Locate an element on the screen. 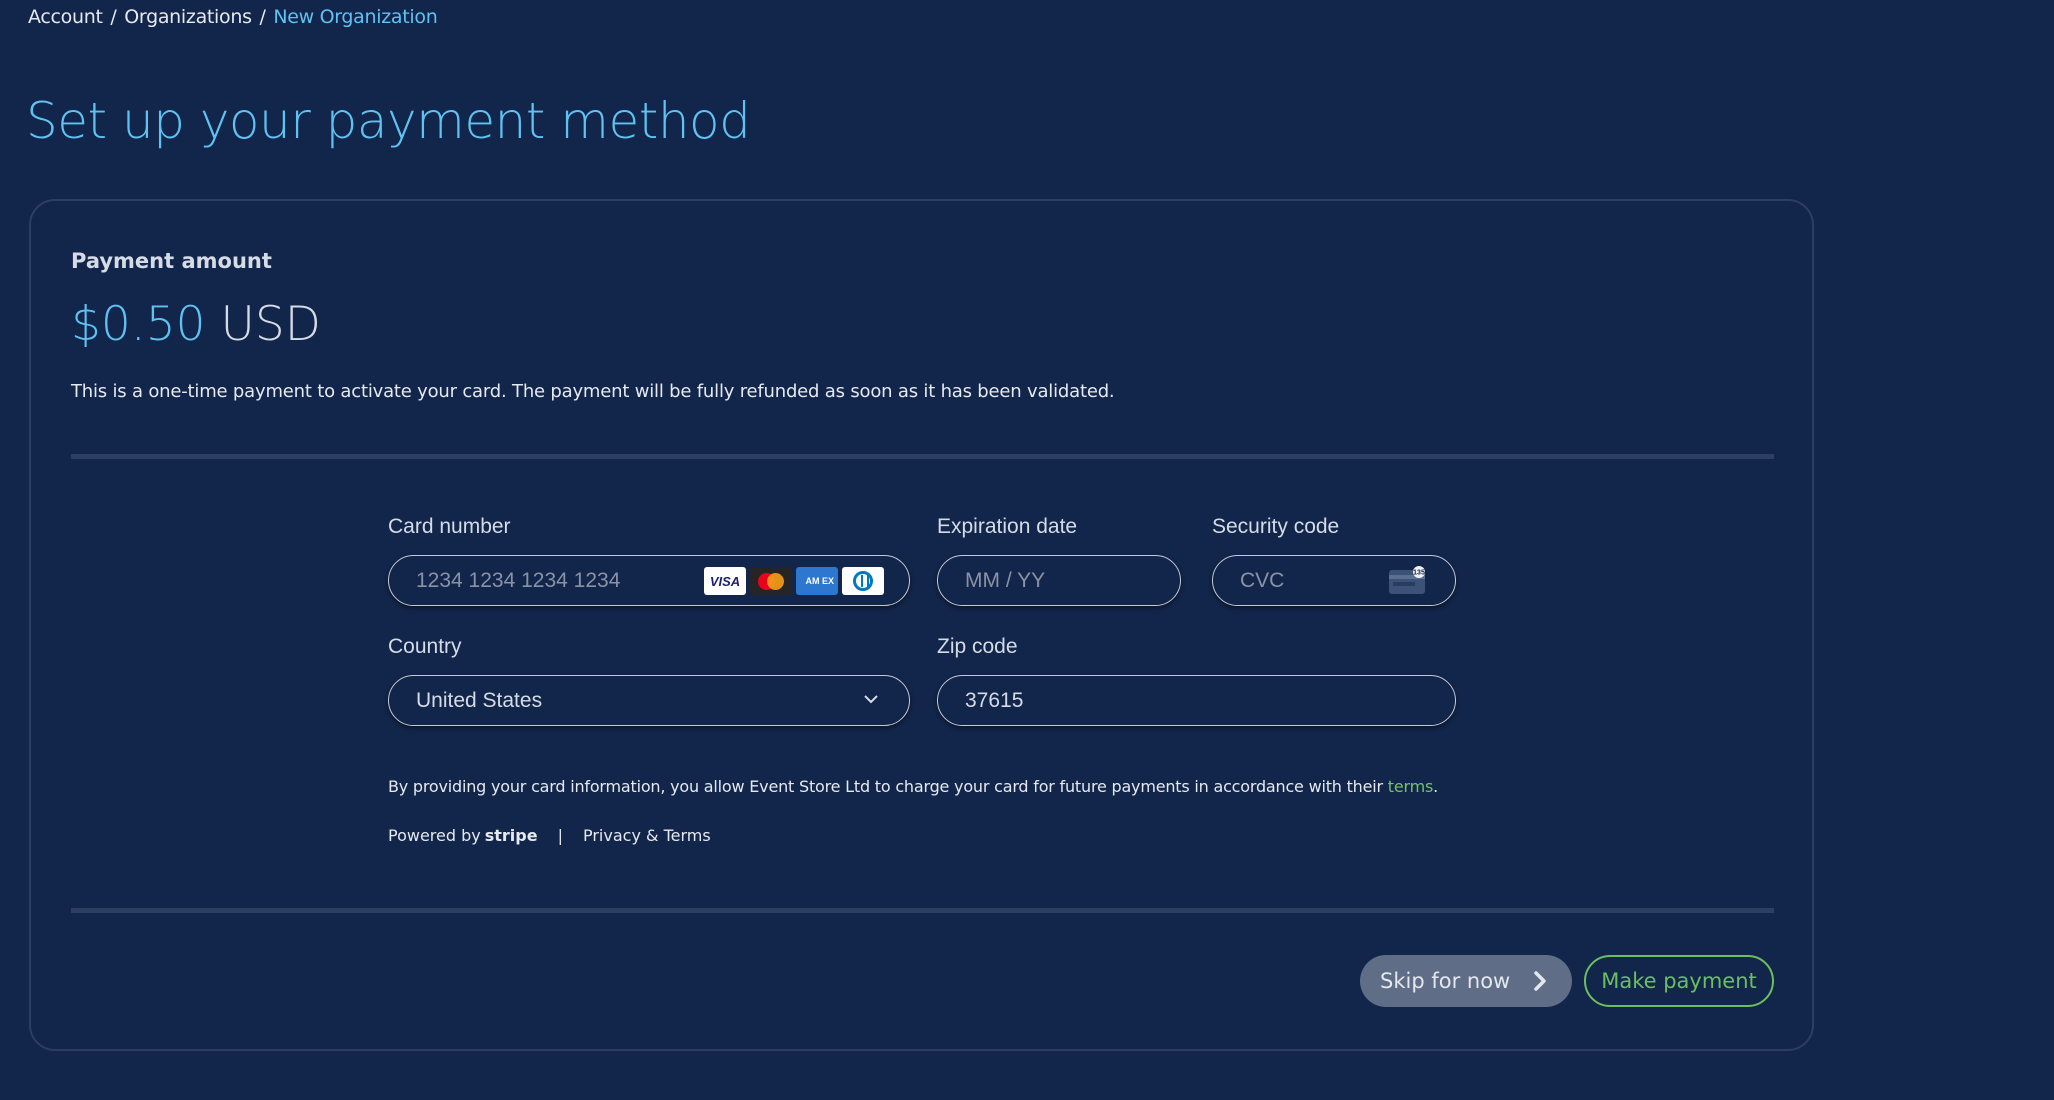 The image size is (2054, 1100). diners-club-icon is located at coordinates (863, 581).